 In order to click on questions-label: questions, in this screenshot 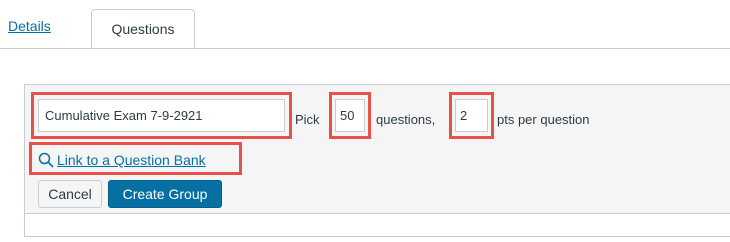, I will do `click(406, 119)`.